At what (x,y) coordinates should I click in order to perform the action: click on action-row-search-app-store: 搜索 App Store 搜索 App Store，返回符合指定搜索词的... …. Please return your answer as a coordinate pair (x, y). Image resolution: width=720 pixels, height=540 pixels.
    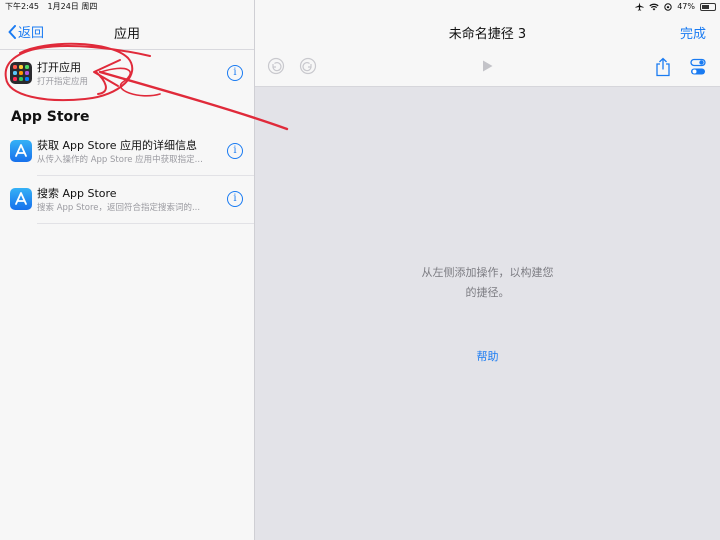
    Looking at the image, I should click on (127, 200).